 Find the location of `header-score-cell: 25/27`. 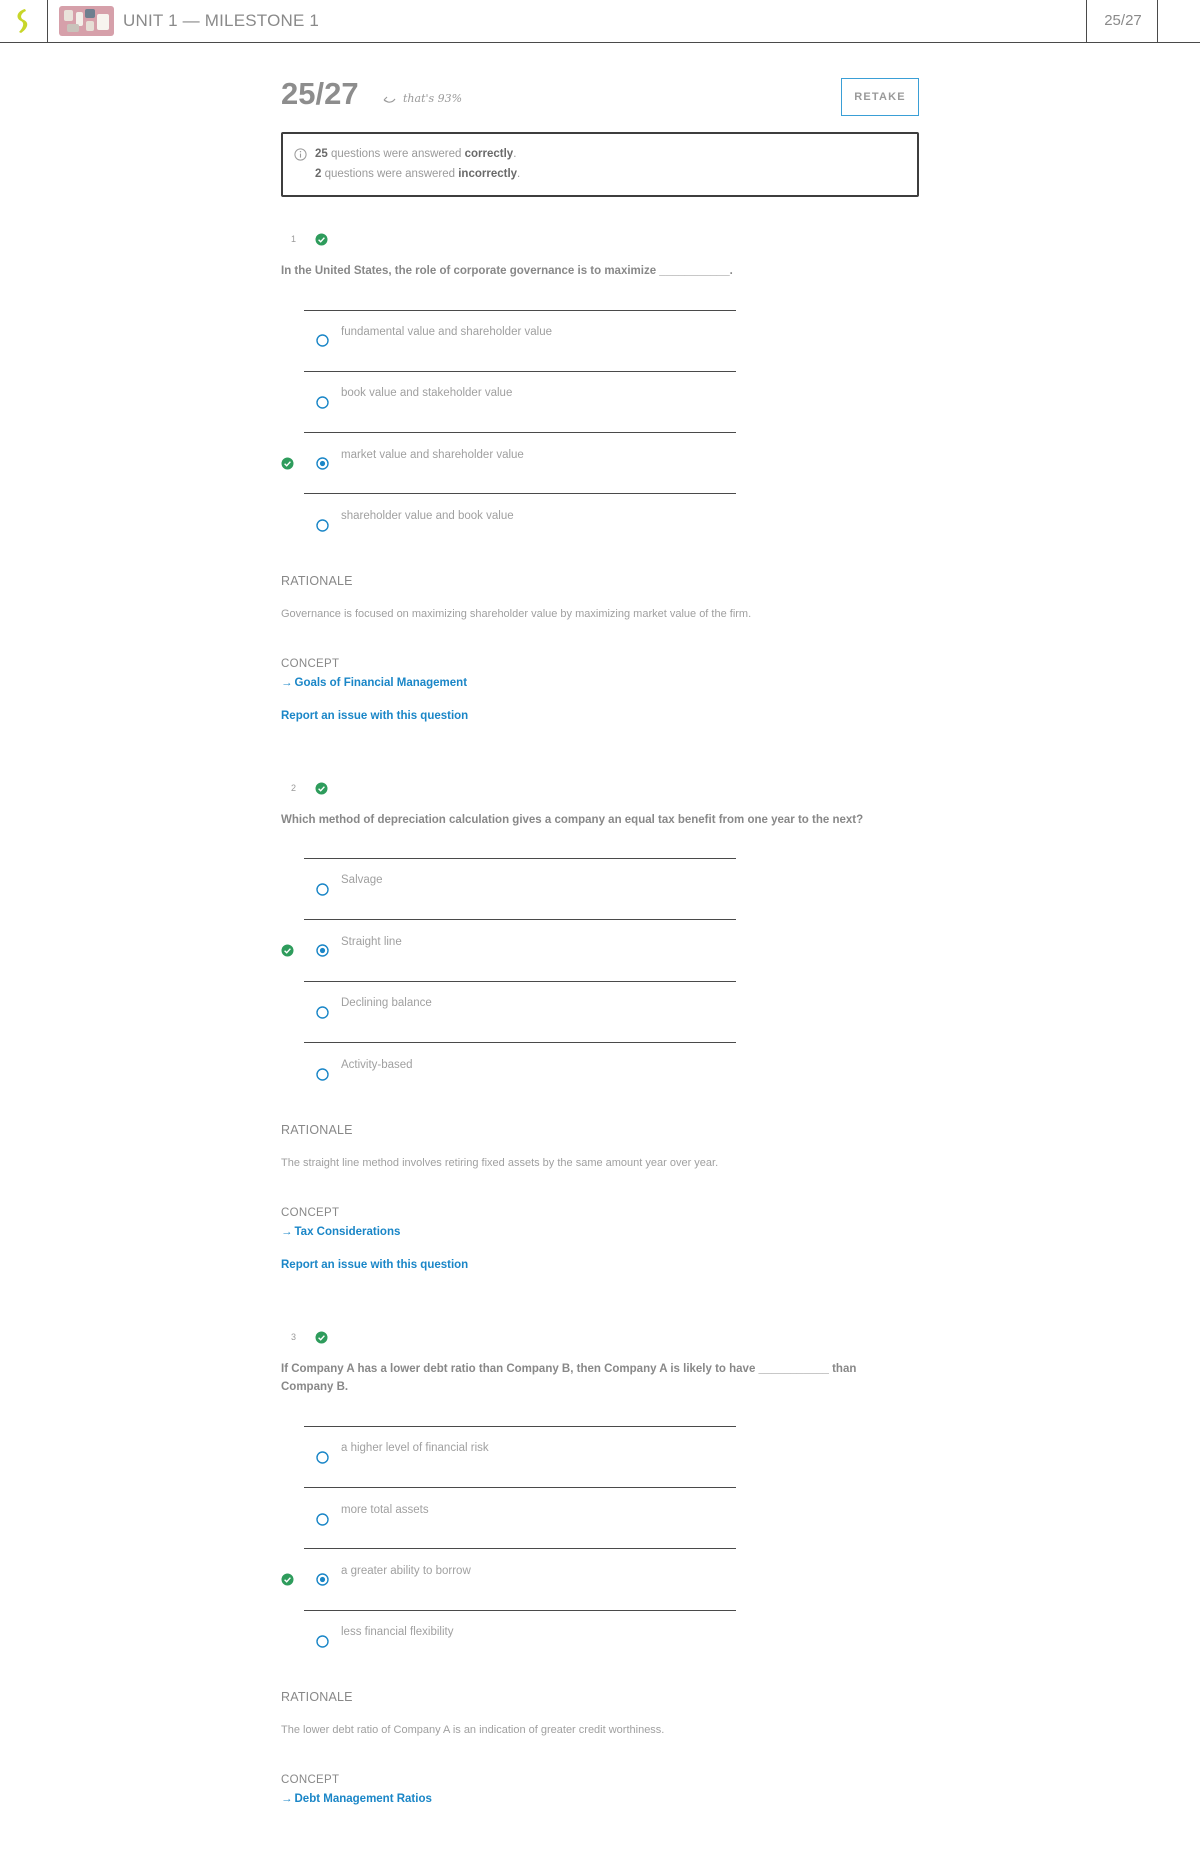

header-score-cell: 25/27 is located at coordinates (1122, 21).